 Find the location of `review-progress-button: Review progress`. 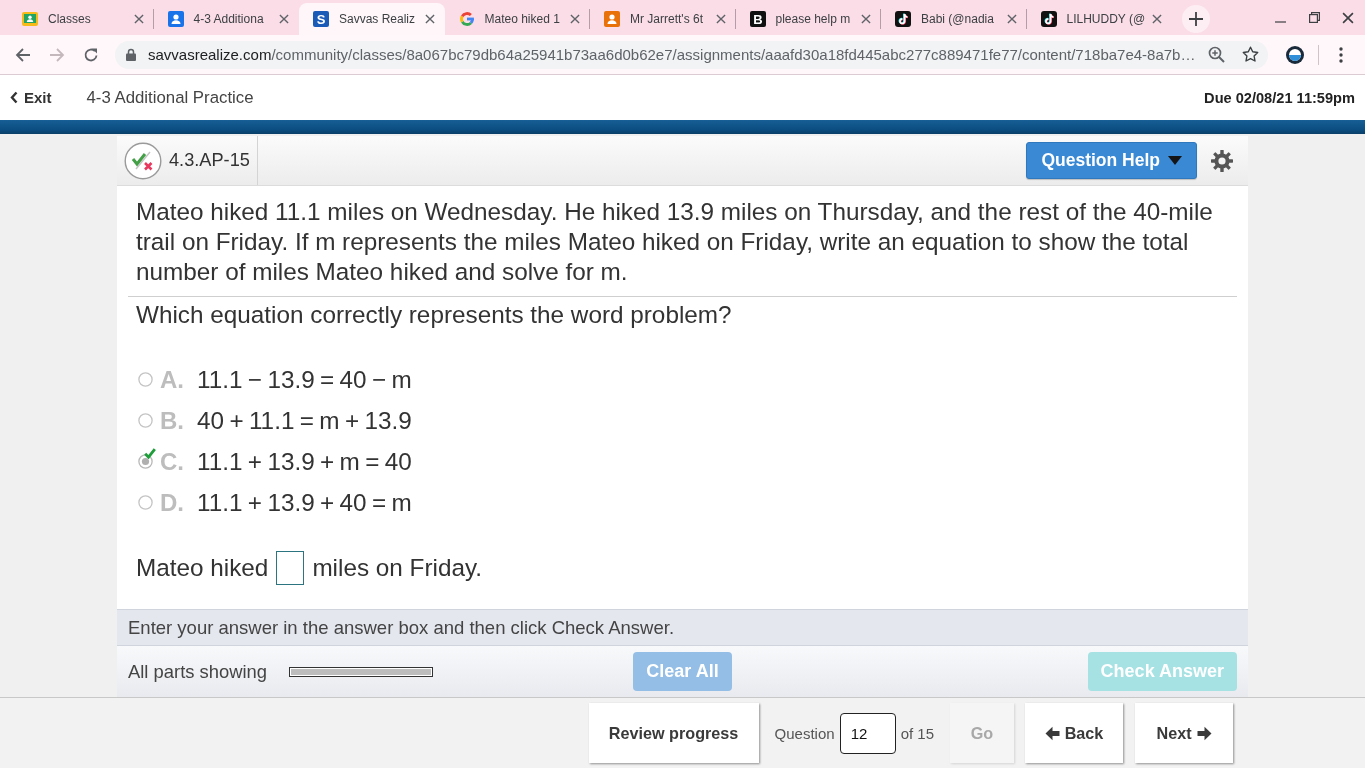

review-progress-button: Review progress is located at coordinates (673, 733).